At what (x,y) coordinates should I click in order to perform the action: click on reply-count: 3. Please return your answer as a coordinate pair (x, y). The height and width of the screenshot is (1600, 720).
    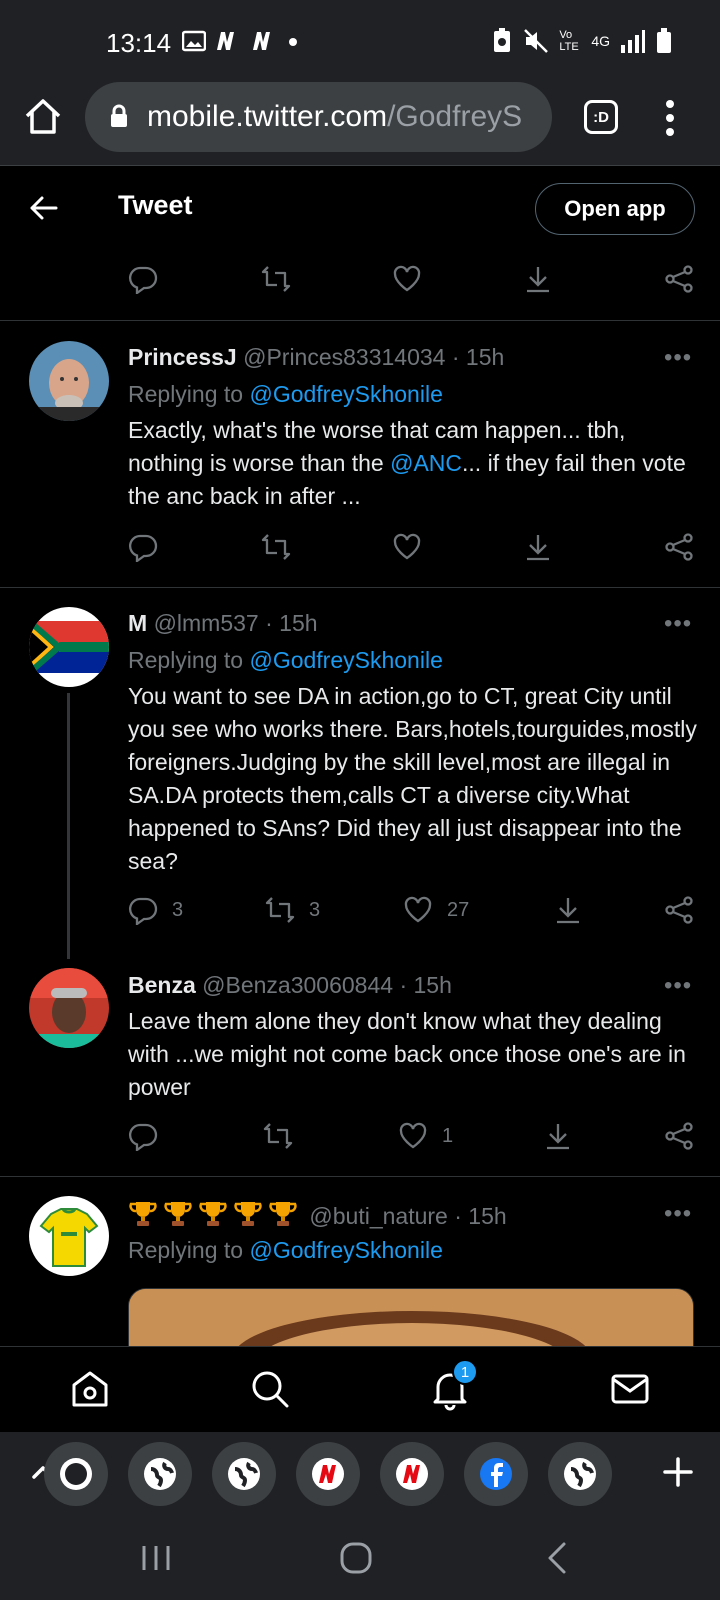
    Looking at the image, I should click on (178, 909).